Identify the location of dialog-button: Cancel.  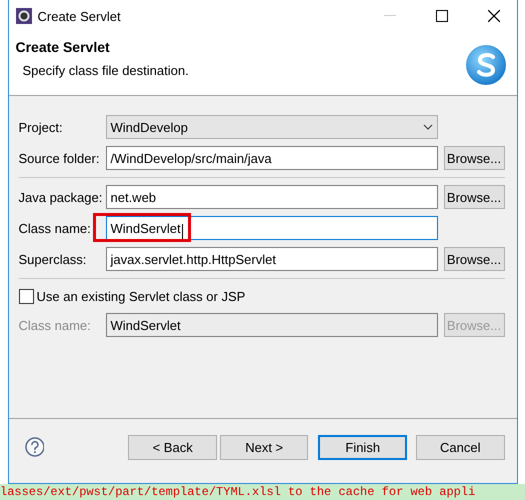
(460, 447).